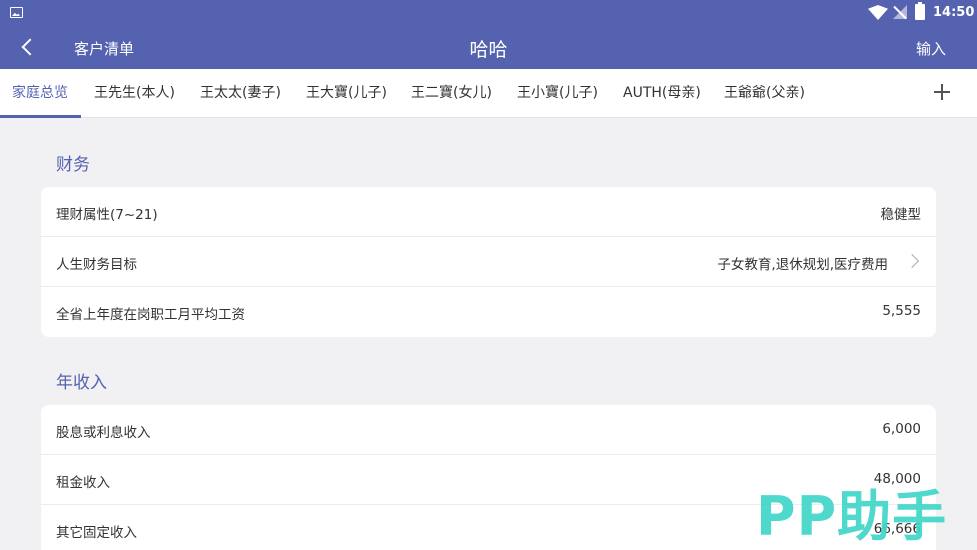 This screenshot has width=977, height=550. Describe the element at coordinates (912, 261) in the screenshot. I see `chevron-right-icon` at that location.